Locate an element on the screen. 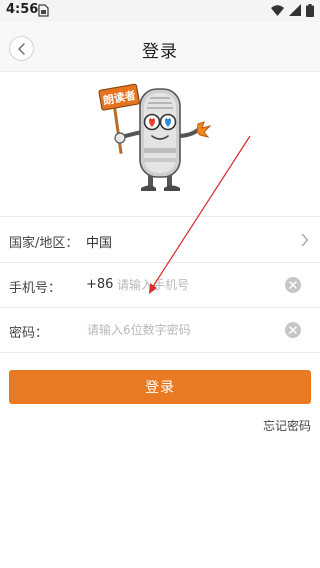 The width and height of the screenshot is (320, 568). password-row: 密码： is located at coordinates (160, 330).